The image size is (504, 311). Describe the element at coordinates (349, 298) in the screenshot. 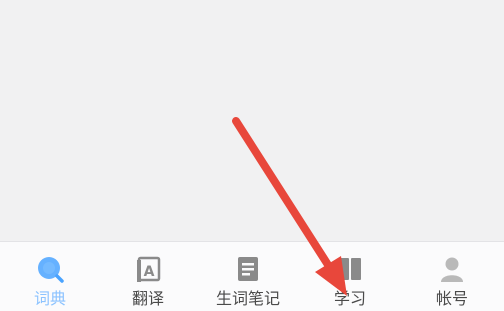

I see `tab-label-study: 学习` at that location.